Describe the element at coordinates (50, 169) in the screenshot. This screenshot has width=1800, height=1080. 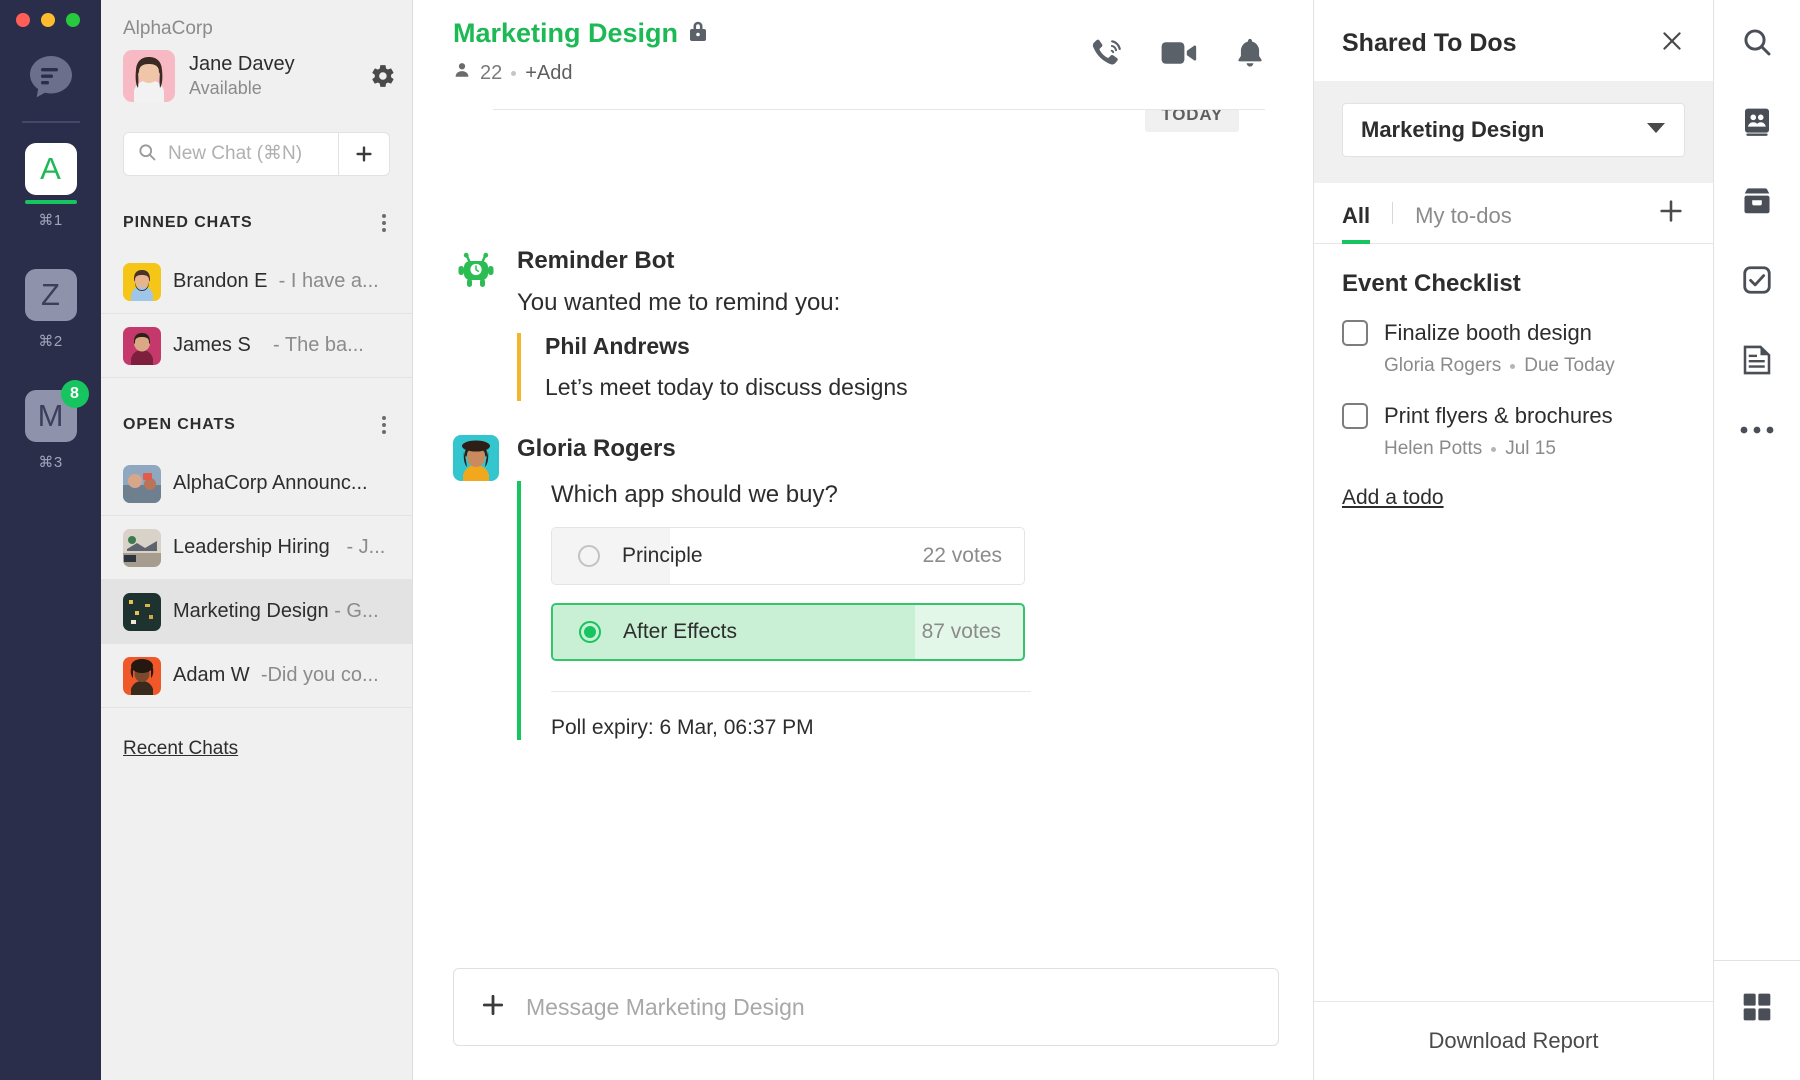
I see `workspace-tile: A` at that location.